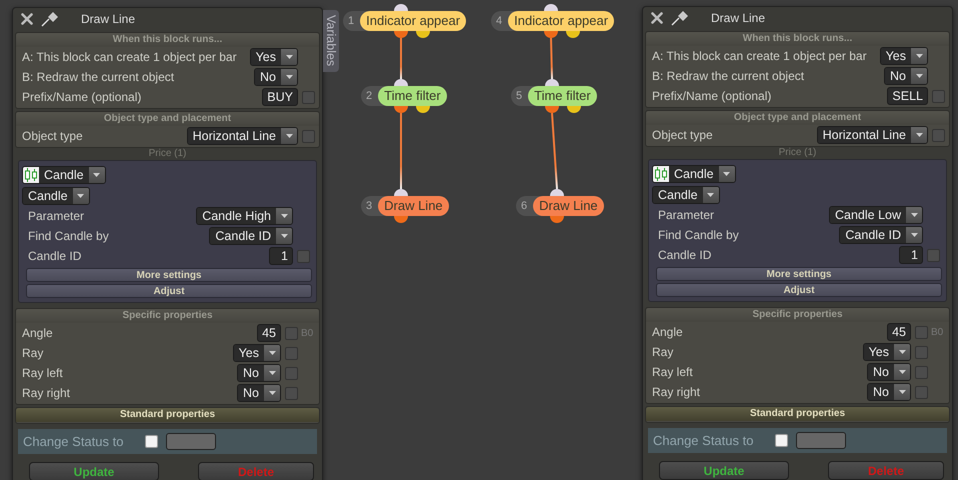  I want to click on variables-tab: Variables, so click(331, 41).